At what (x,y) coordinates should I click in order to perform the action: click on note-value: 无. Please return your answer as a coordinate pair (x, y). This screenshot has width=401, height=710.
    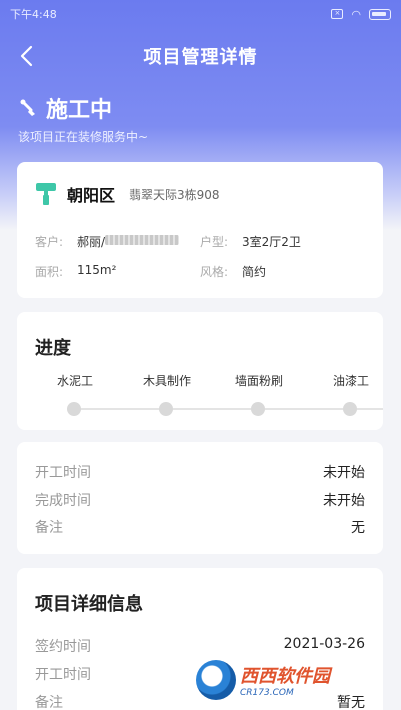
    Looking at the image, I should click on (358, 528).